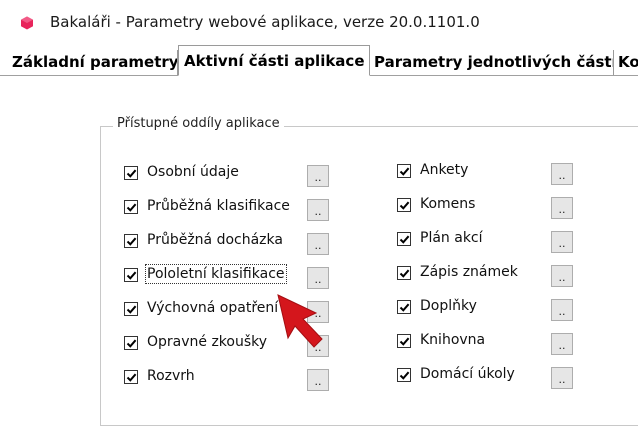  Describe the element at coordinates (213, 308) in the screenshot. I see `item-label: Výchovná opatření` at that location.